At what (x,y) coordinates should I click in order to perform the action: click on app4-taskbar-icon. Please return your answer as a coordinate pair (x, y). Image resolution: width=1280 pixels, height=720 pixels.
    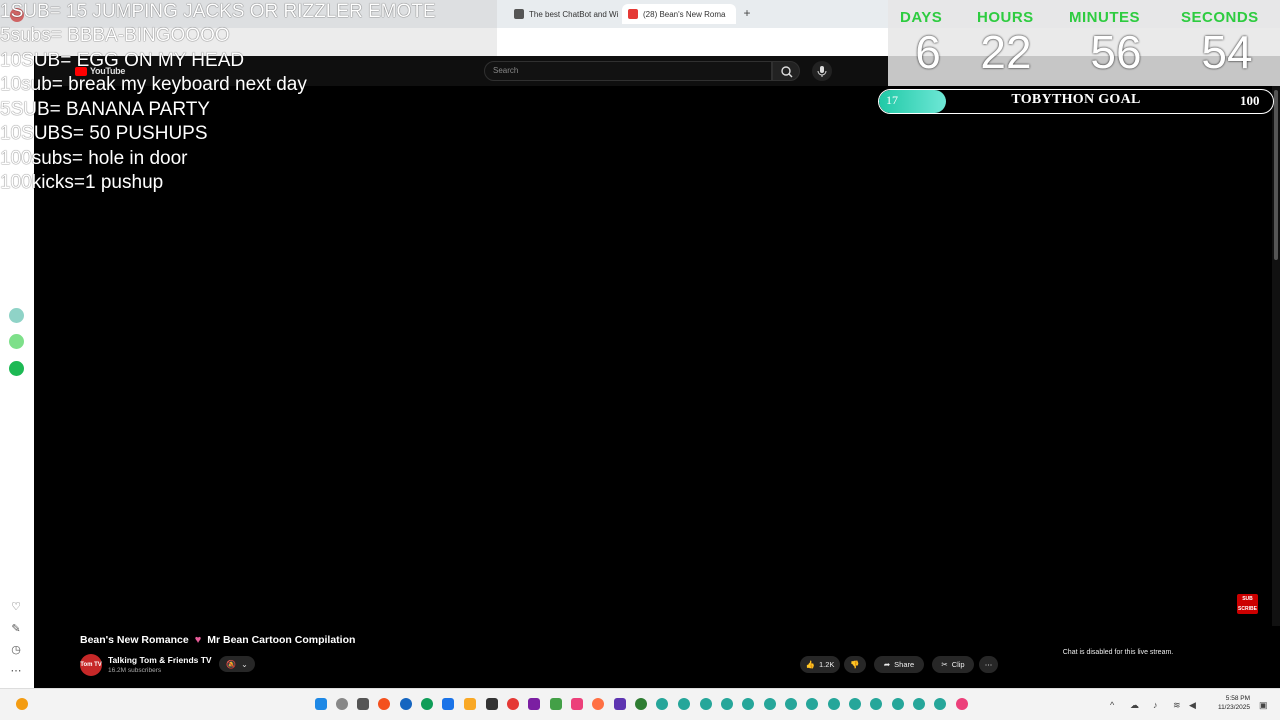
    Looking at the image, I should click on (577, 704).